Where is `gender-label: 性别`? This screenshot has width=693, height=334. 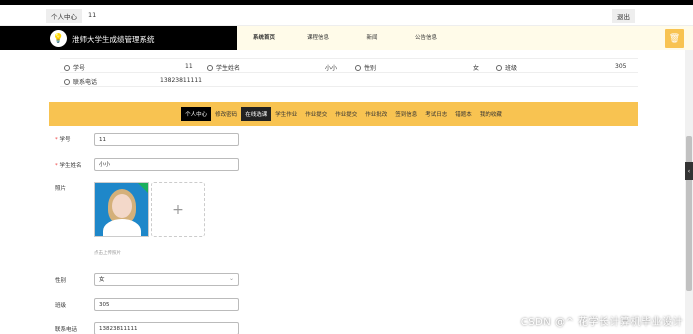 gender-label: 性别 is located at coordinates (61, 281).